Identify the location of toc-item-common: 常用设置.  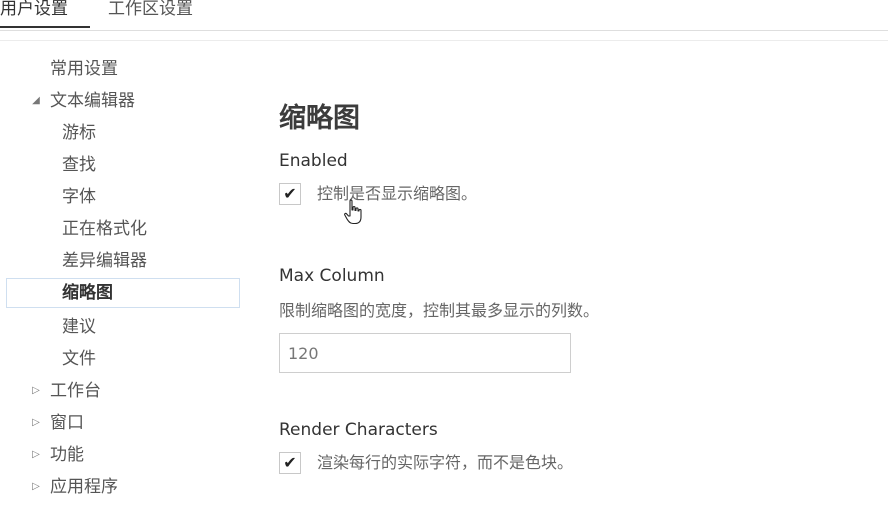
(120, 69).